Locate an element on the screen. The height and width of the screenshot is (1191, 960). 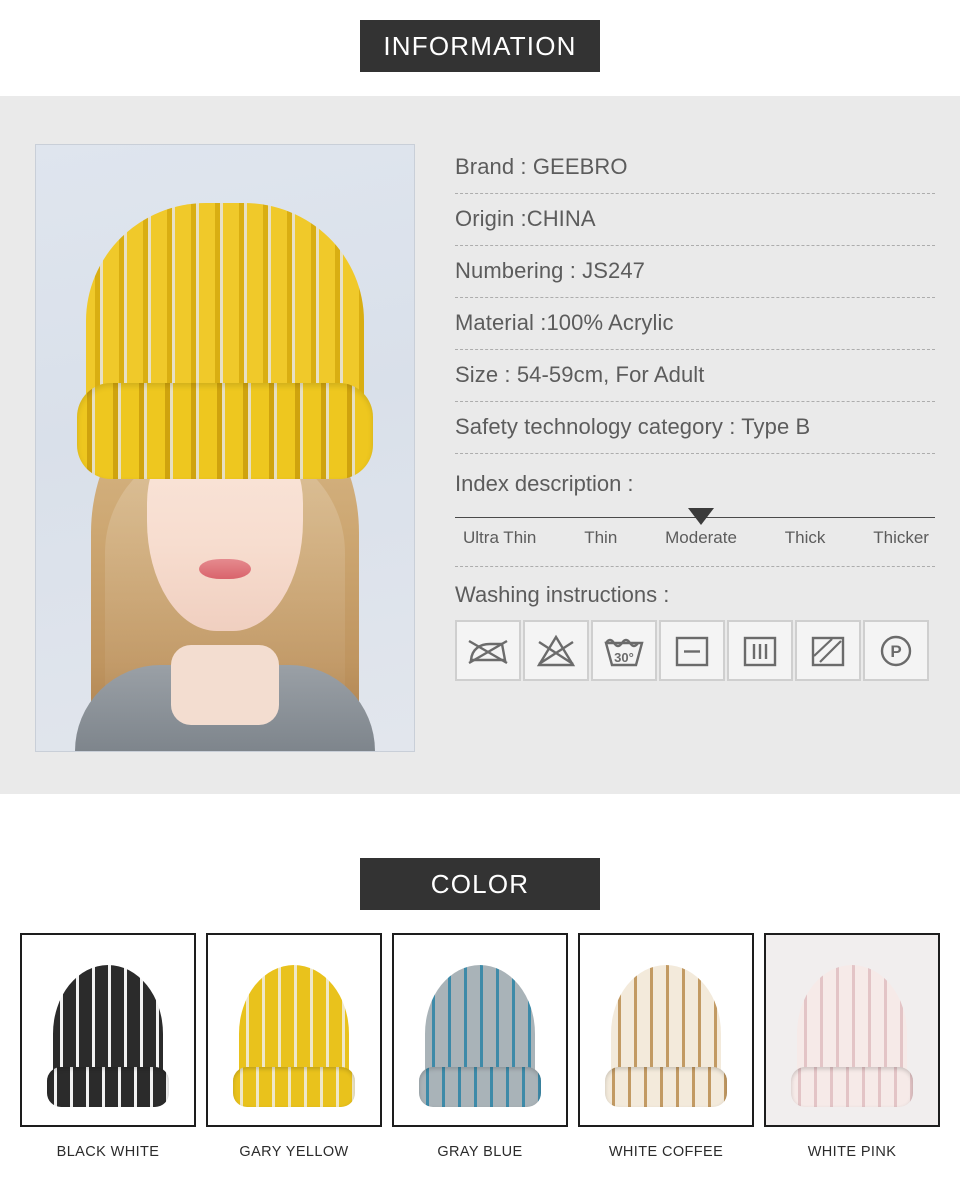
swatch-label: WHITE COFFEE is located at coordinates (666, 1152).